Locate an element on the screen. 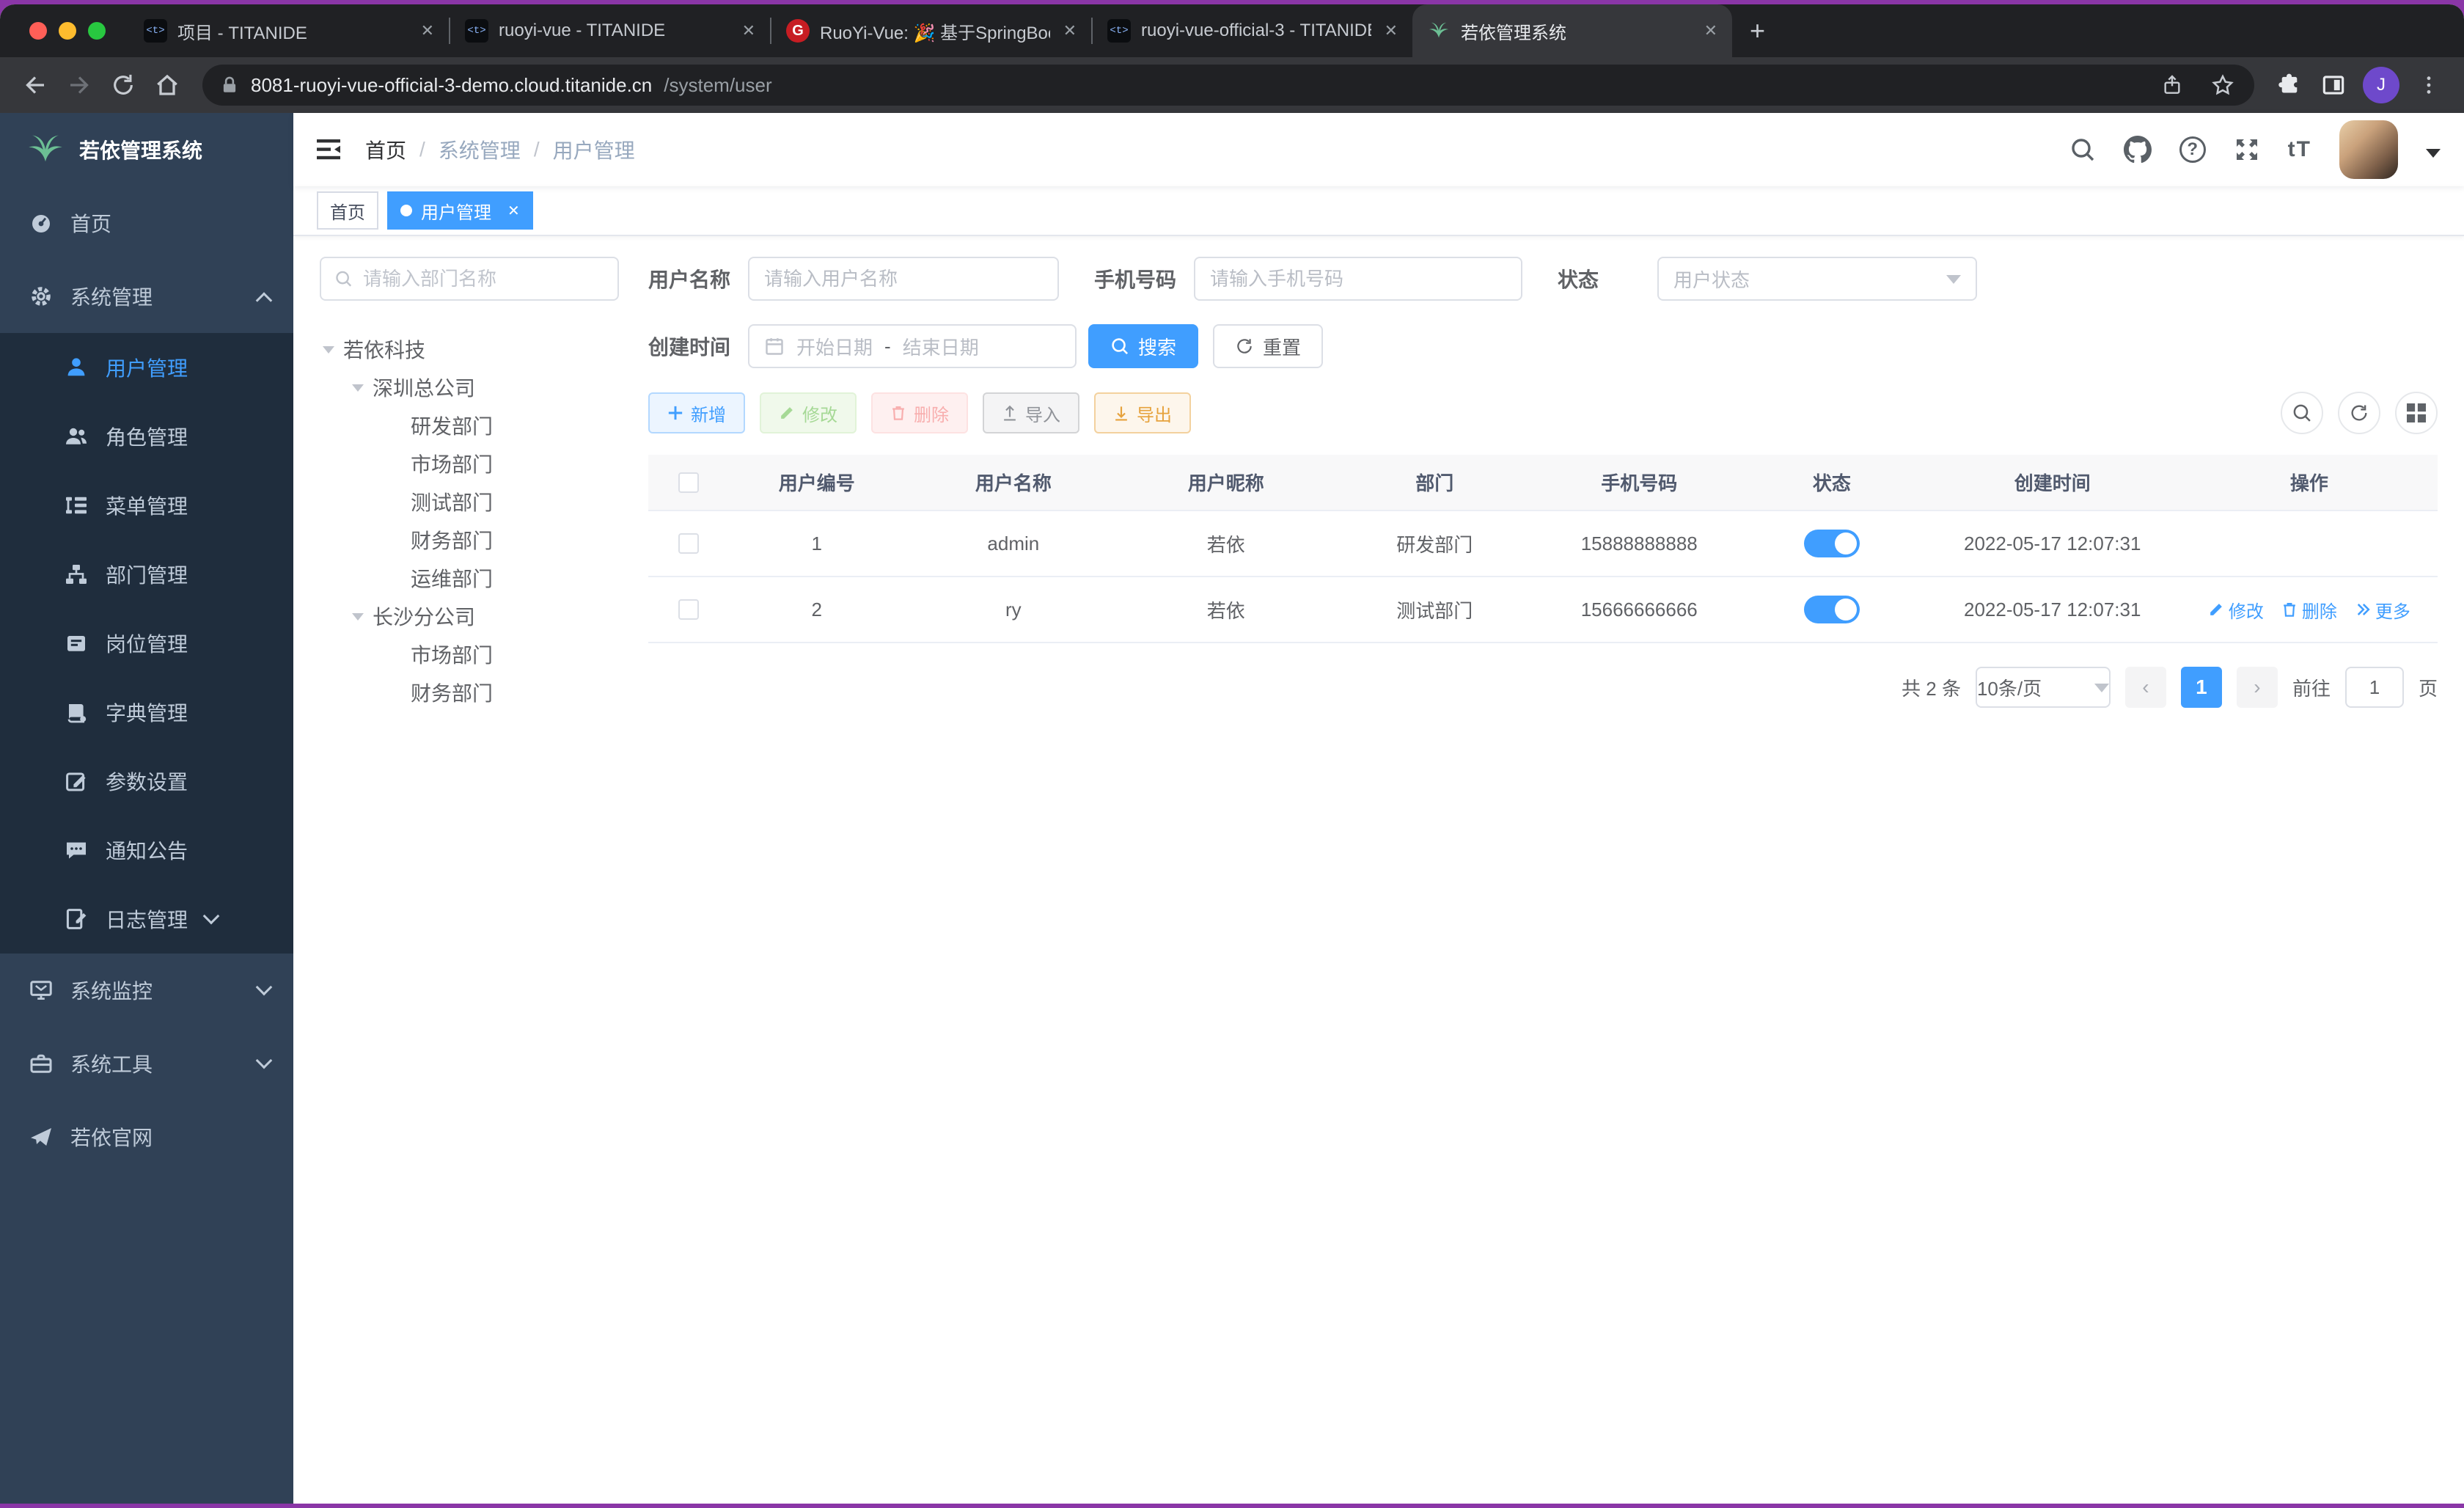  app-logo: 若依管理系统 is located at coordinates (146, 149).